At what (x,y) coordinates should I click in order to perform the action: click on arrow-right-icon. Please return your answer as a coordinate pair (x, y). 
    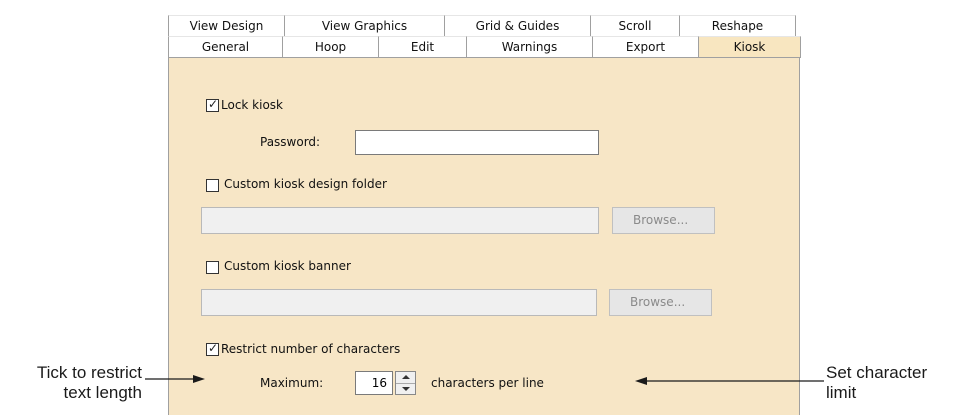
    Looking at the image, I should click on (175, 379).